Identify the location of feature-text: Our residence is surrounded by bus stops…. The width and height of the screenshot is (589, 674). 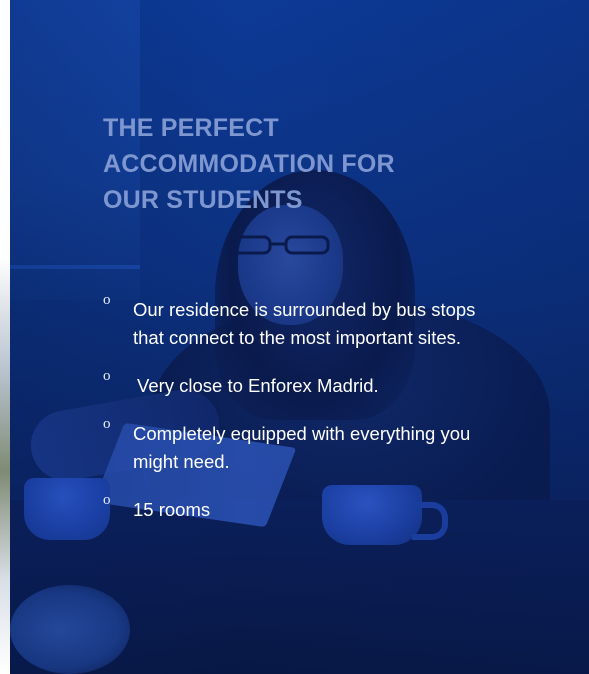
(304, 323).